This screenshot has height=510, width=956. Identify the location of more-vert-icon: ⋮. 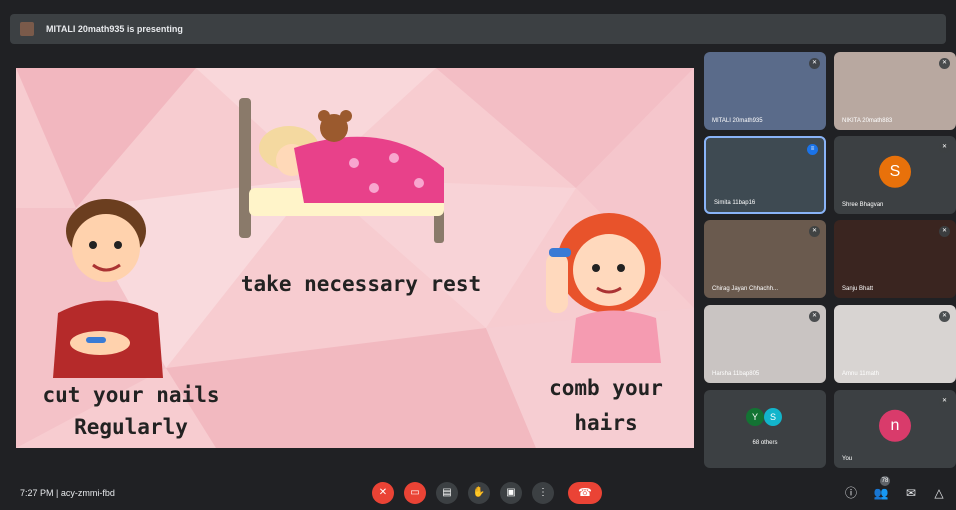
(543, 492).